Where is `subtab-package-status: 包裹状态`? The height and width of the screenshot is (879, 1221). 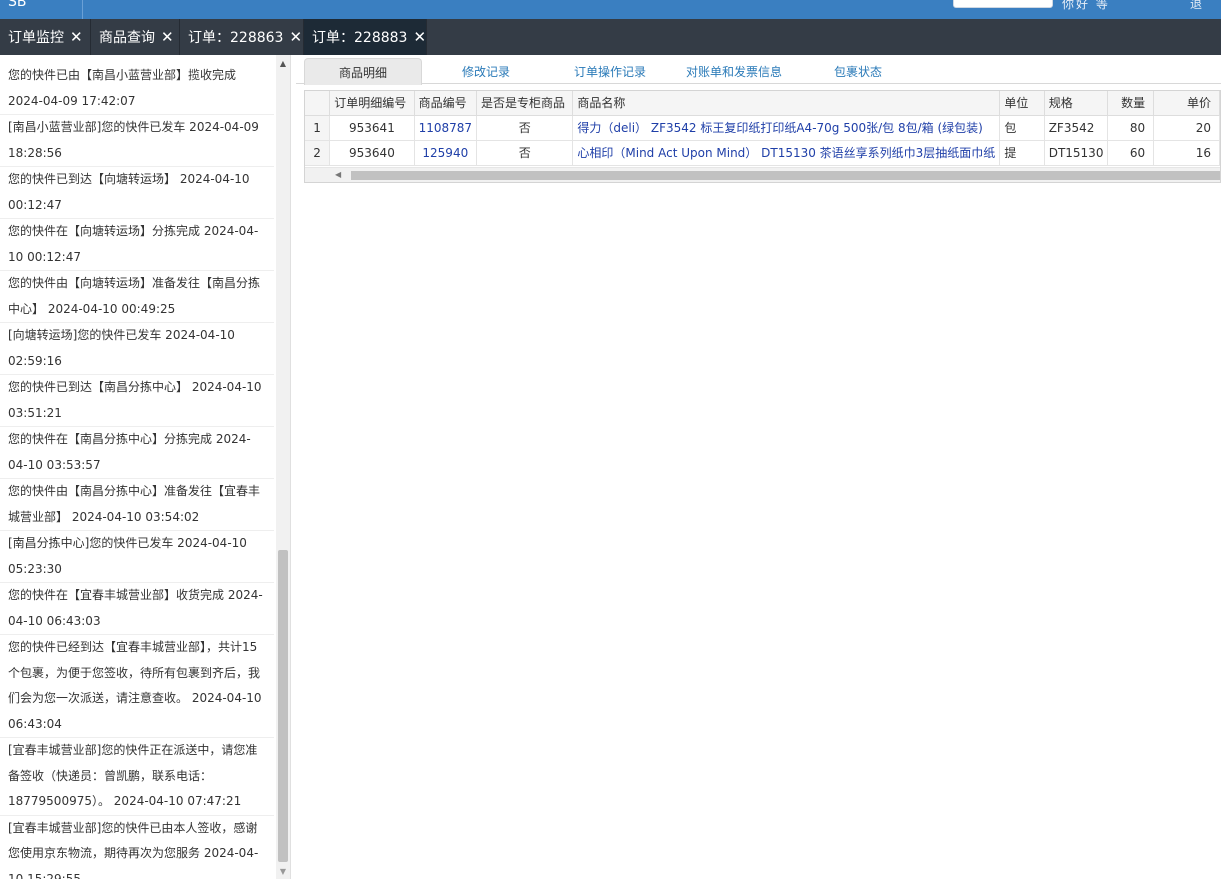 subtab-package-status: 包裹状态 is located at coordinates (858, 71).